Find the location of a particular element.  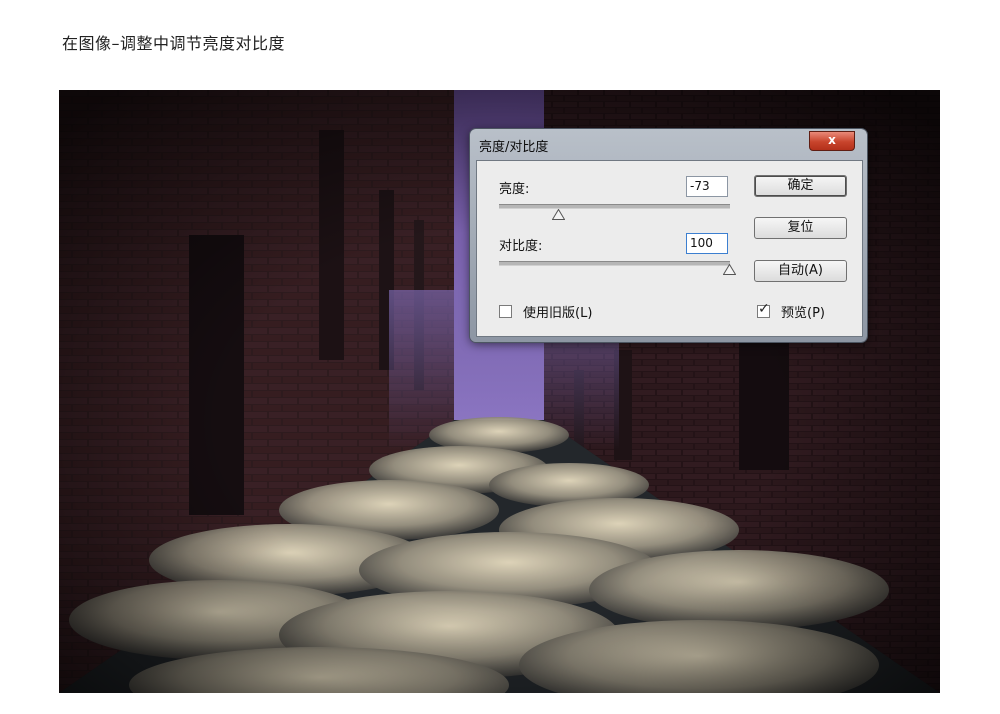

preview-checkbox: ✓ is located at coordinates (763, 309).